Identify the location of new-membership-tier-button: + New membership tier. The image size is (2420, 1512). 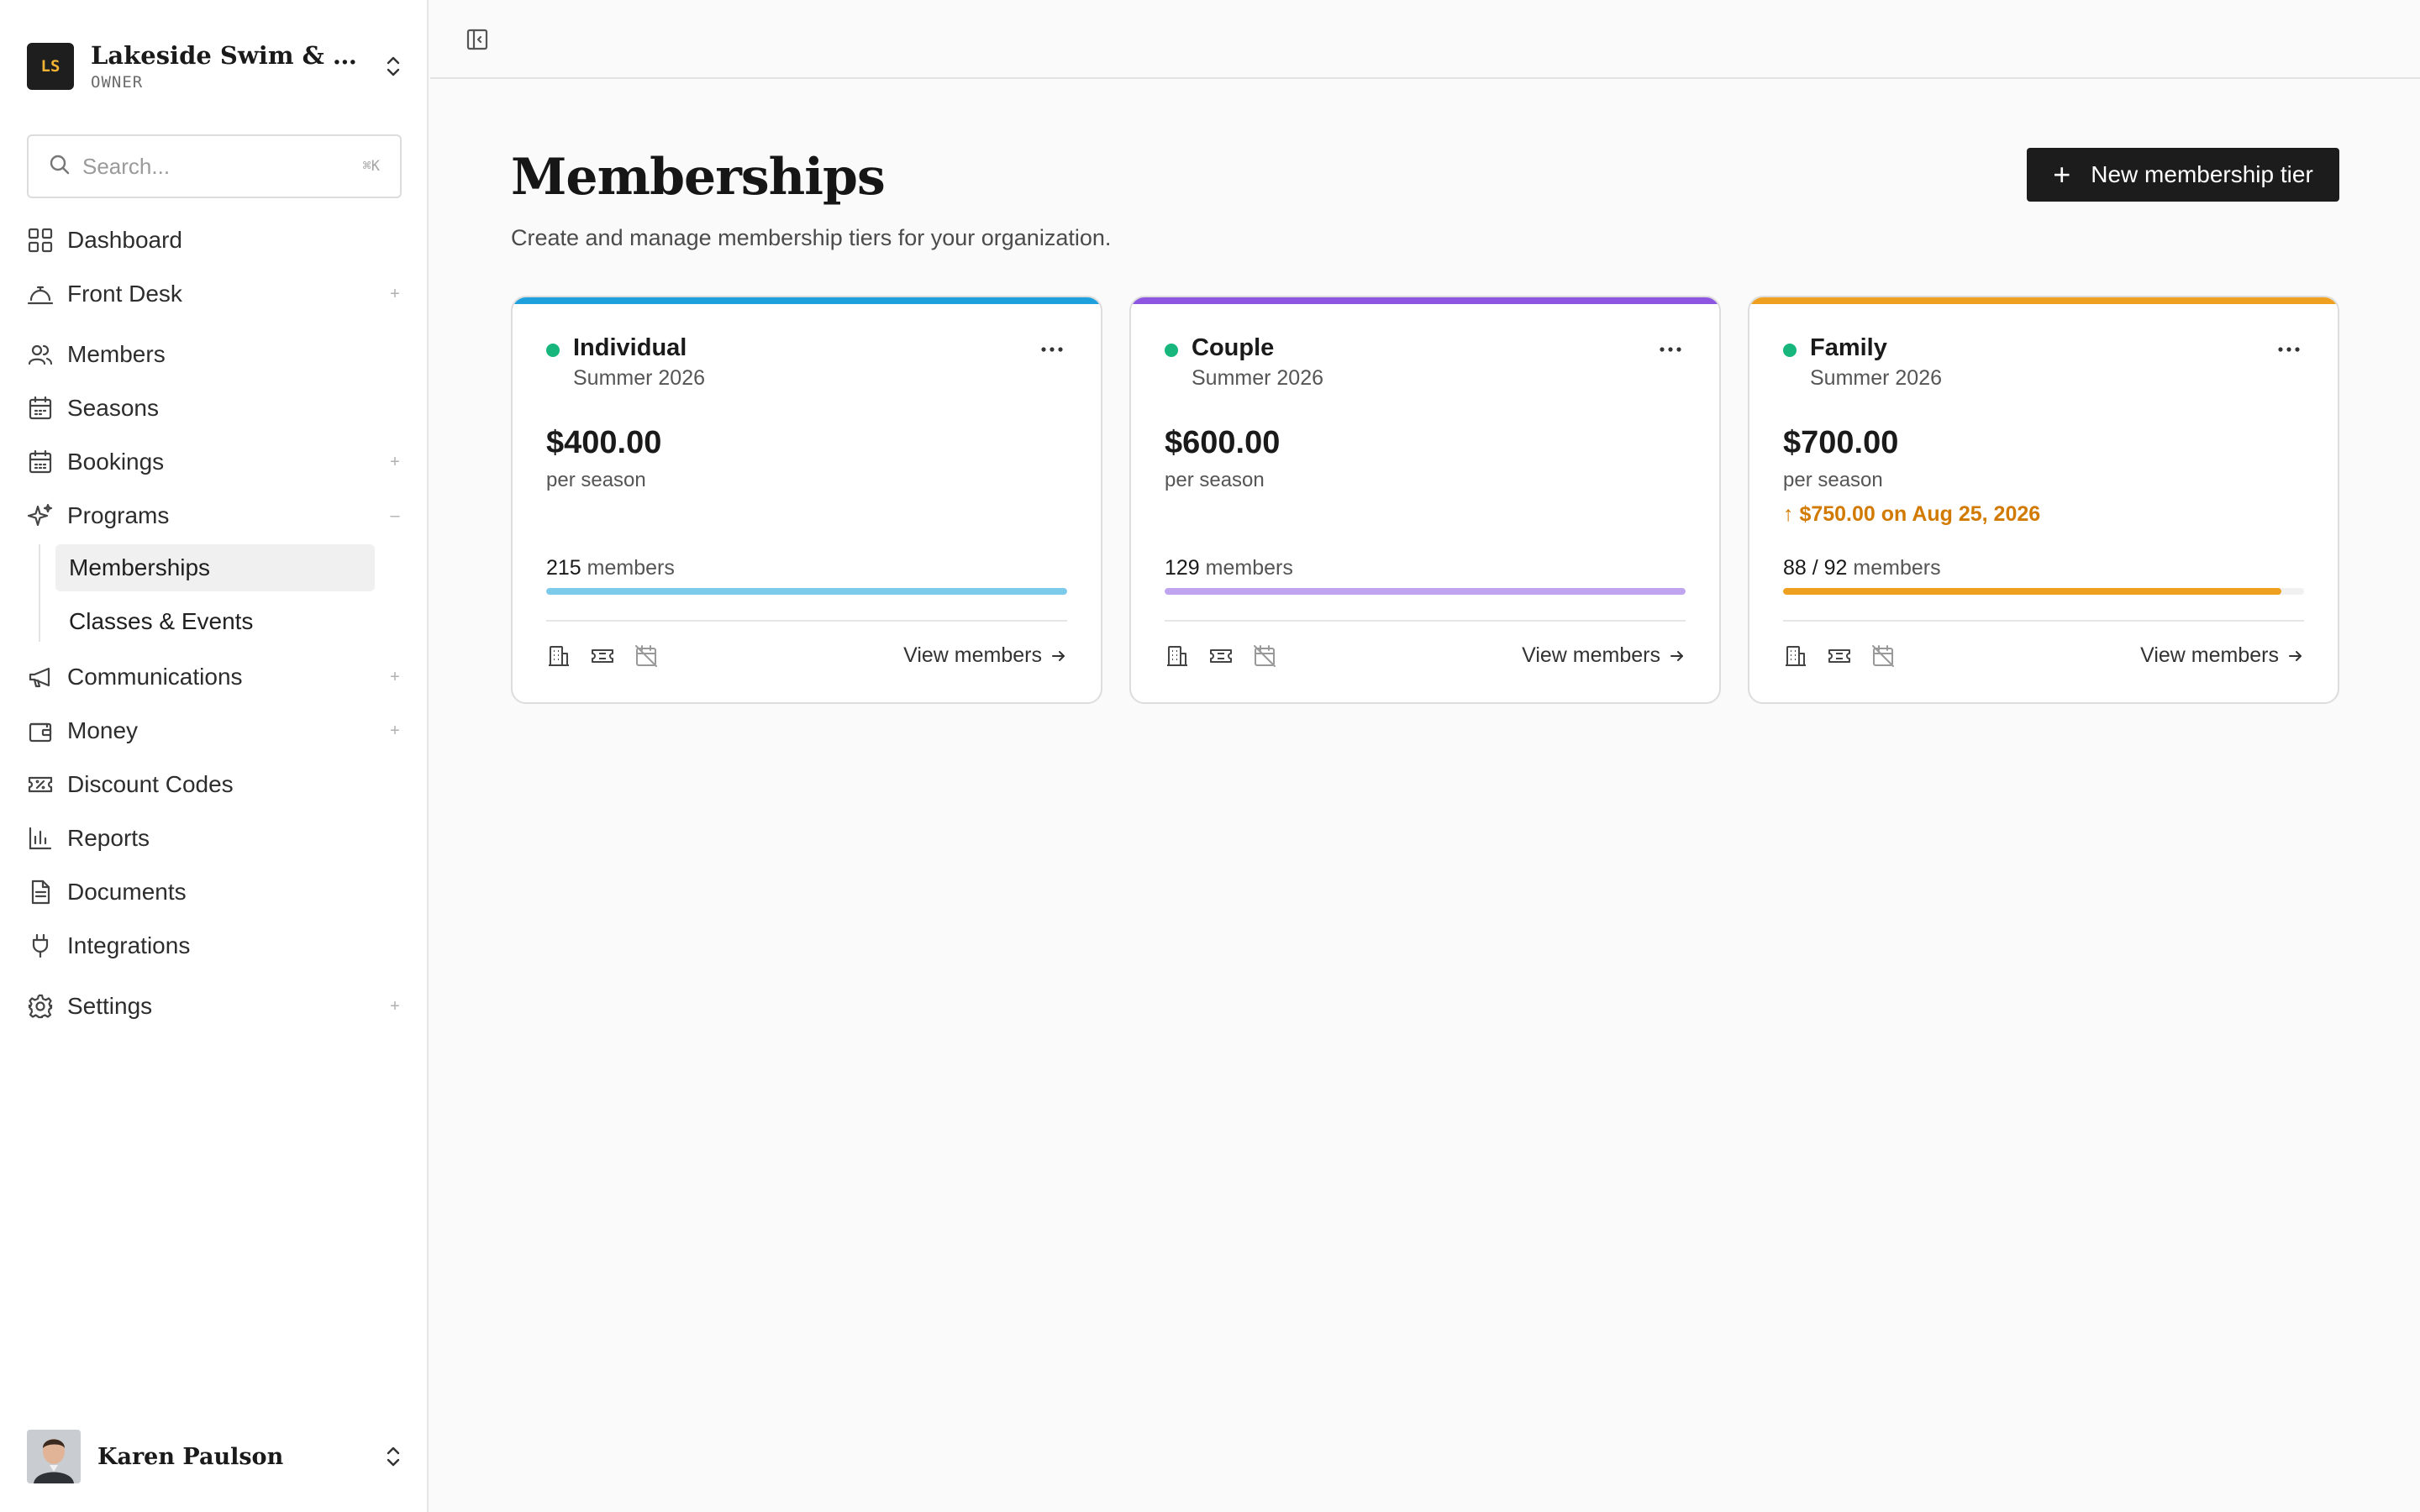
(2183, 175).